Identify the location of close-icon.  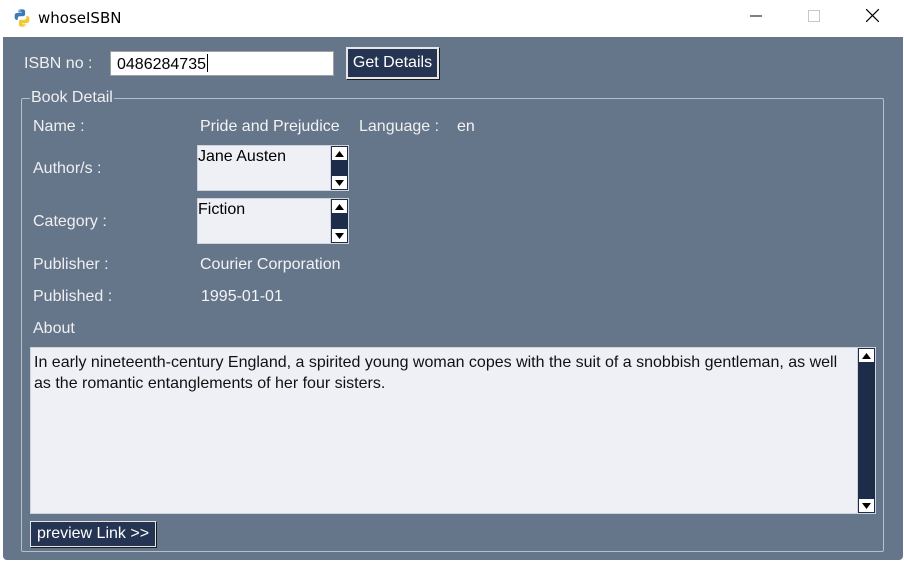
(872, 17).